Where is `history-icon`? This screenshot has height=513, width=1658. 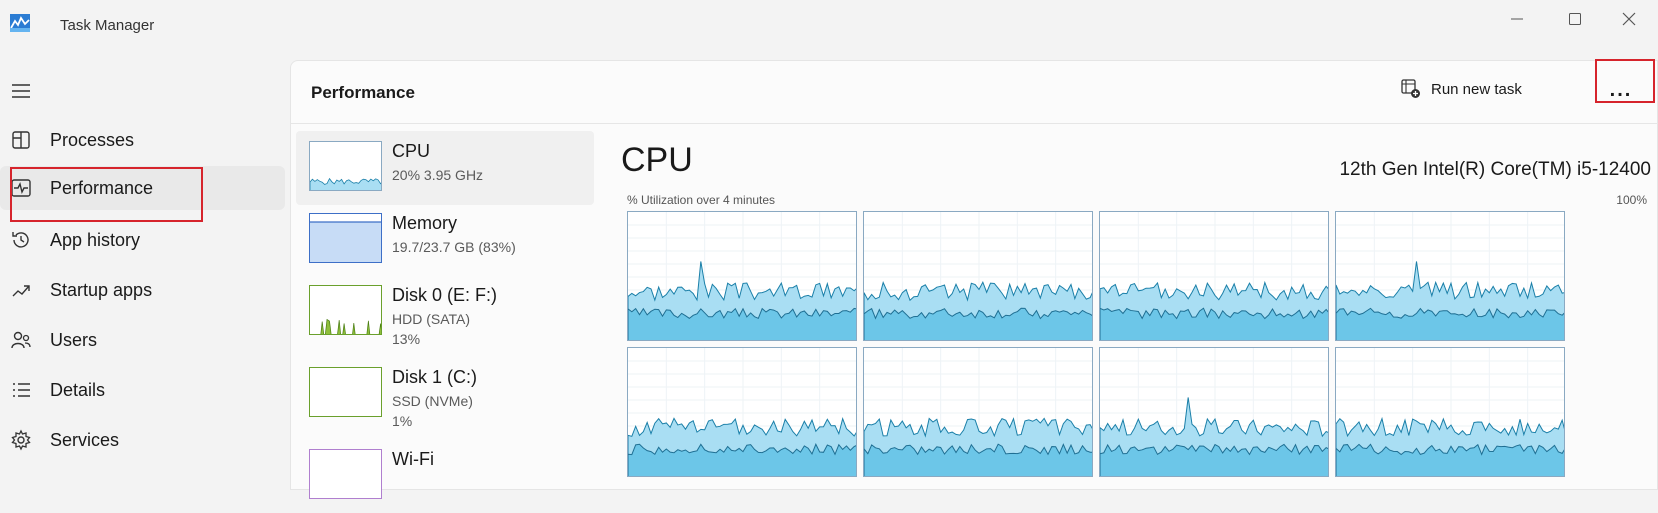
history-icon is located at coordinates (20, 240).